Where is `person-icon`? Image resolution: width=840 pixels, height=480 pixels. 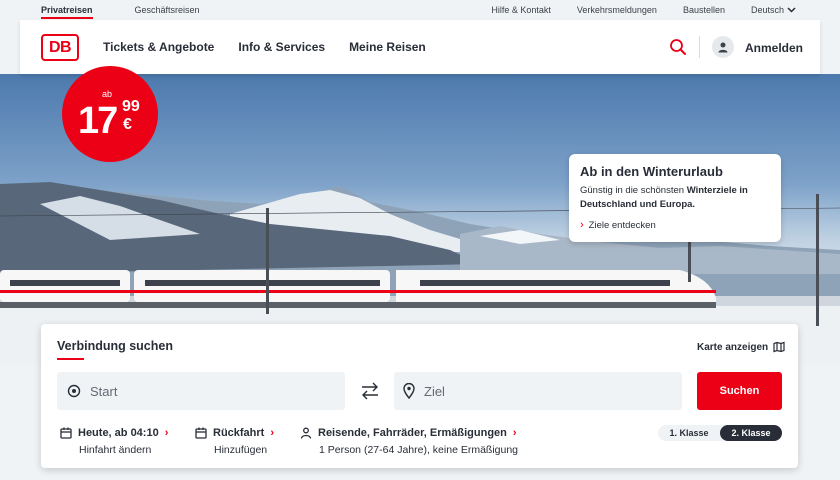
person-icon is located at coordinates (306, 433).